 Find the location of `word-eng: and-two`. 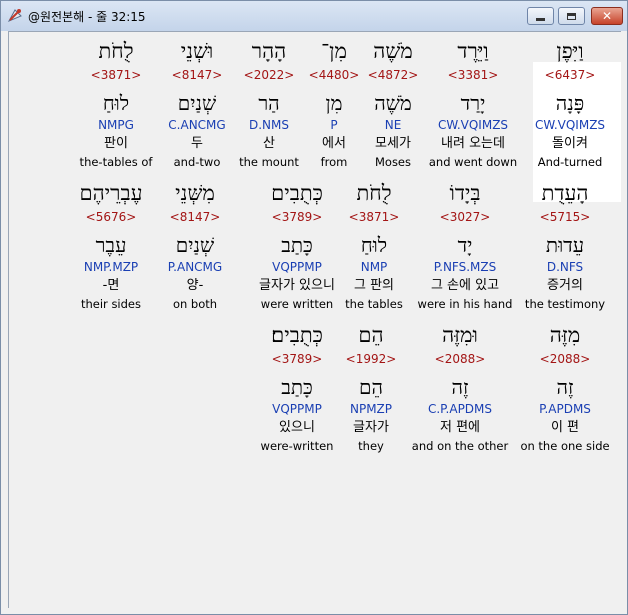

word-eng: and-two is located at coordinates (197, 162).